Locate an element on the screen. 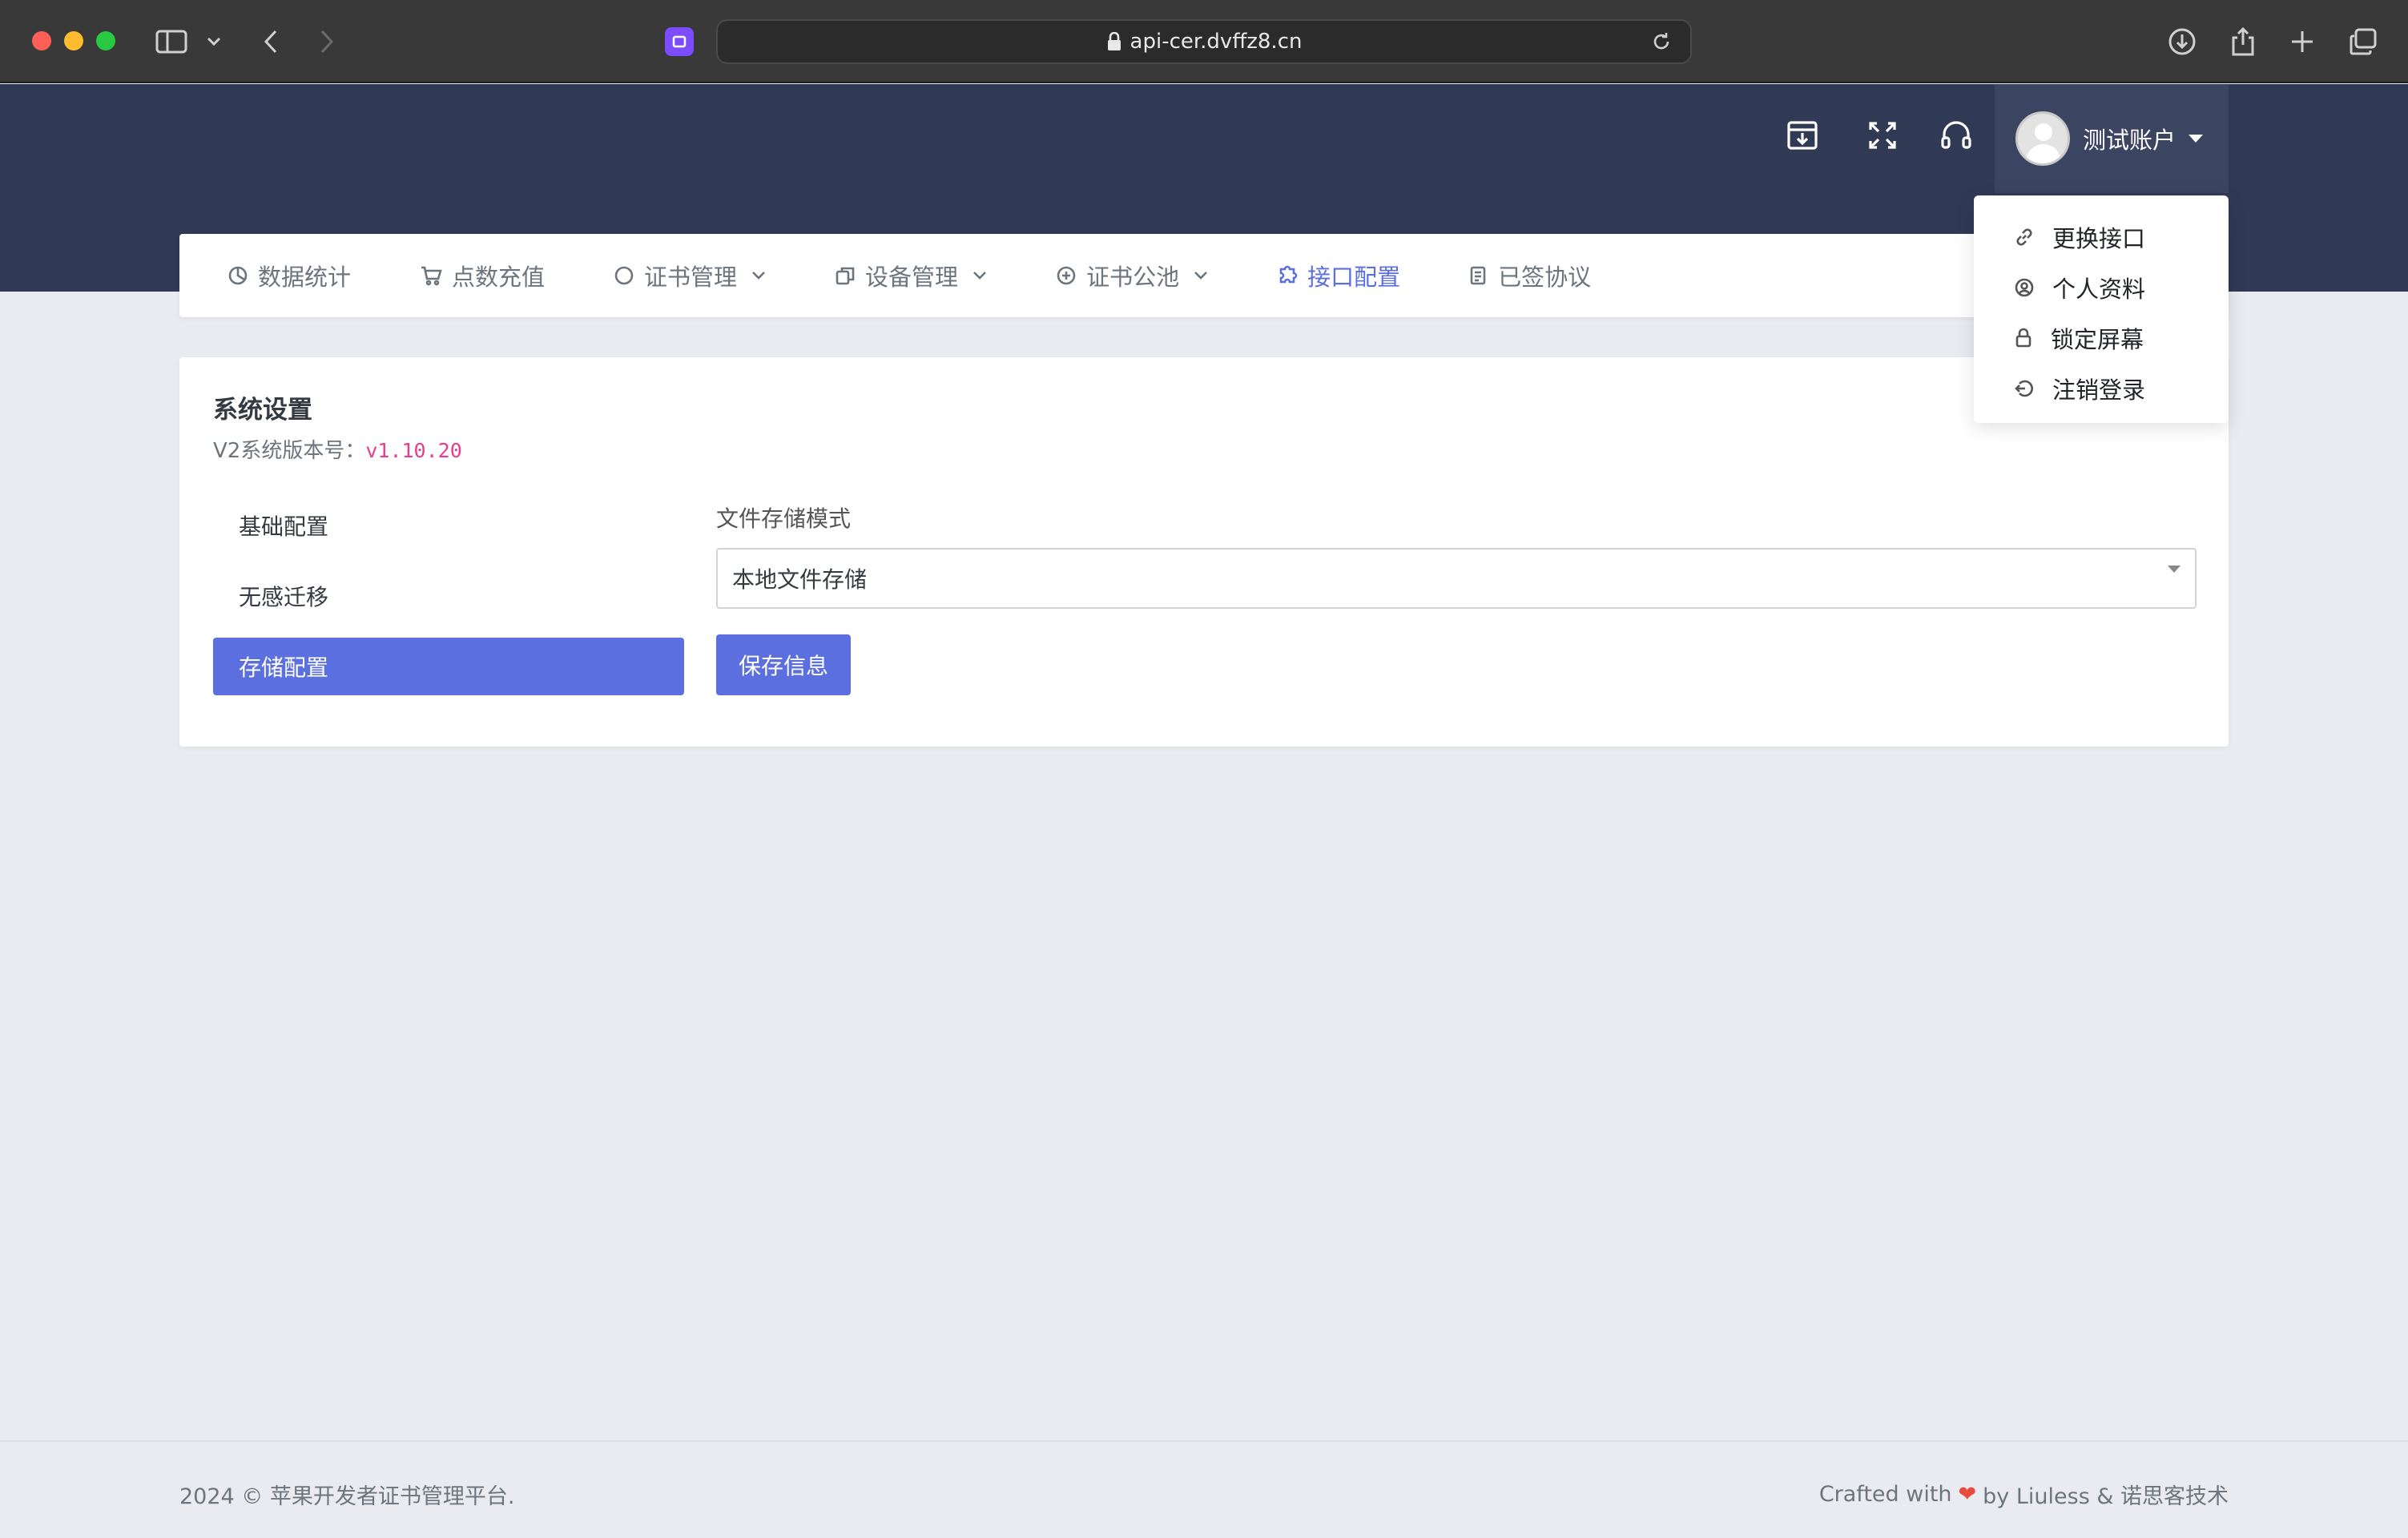  url-text: api-cer.dvffz8.cn is located at coordinates (1216, 42).